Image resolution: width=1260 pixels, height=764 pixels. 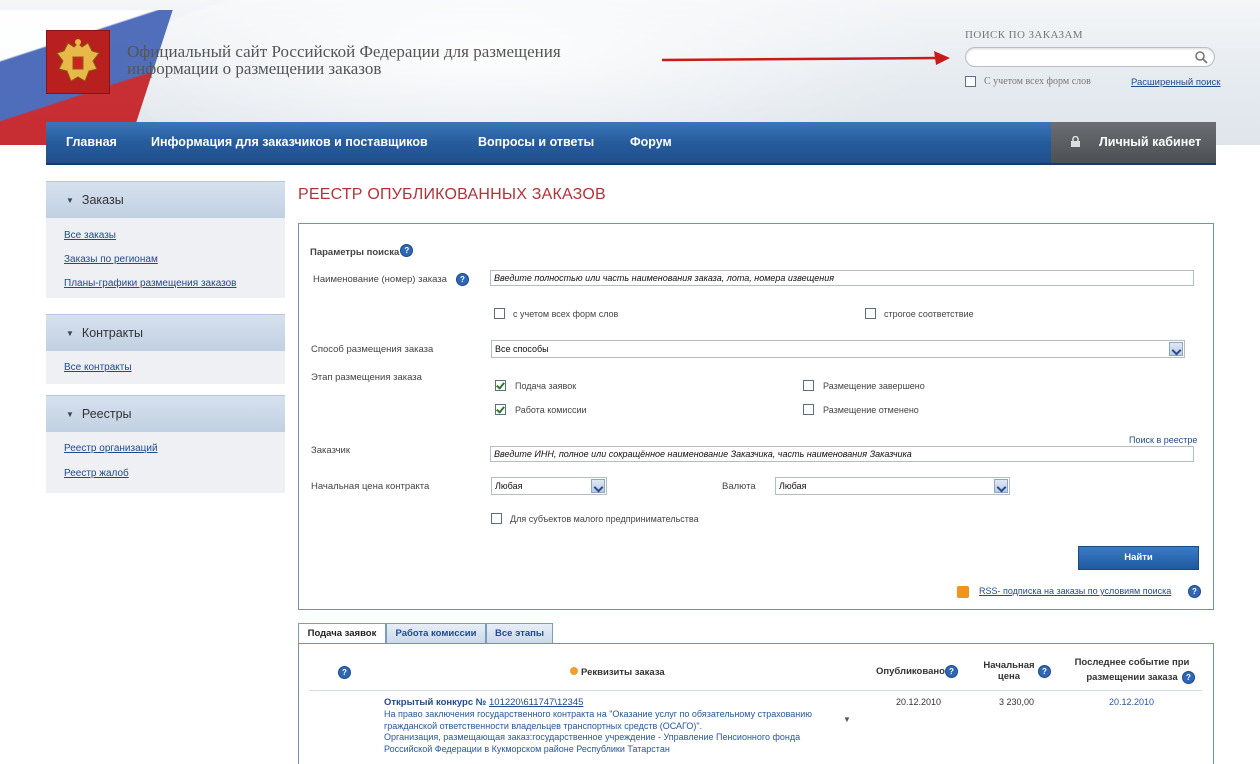 I want to click on currency-label: Валюта, so click(x=739, y=486).